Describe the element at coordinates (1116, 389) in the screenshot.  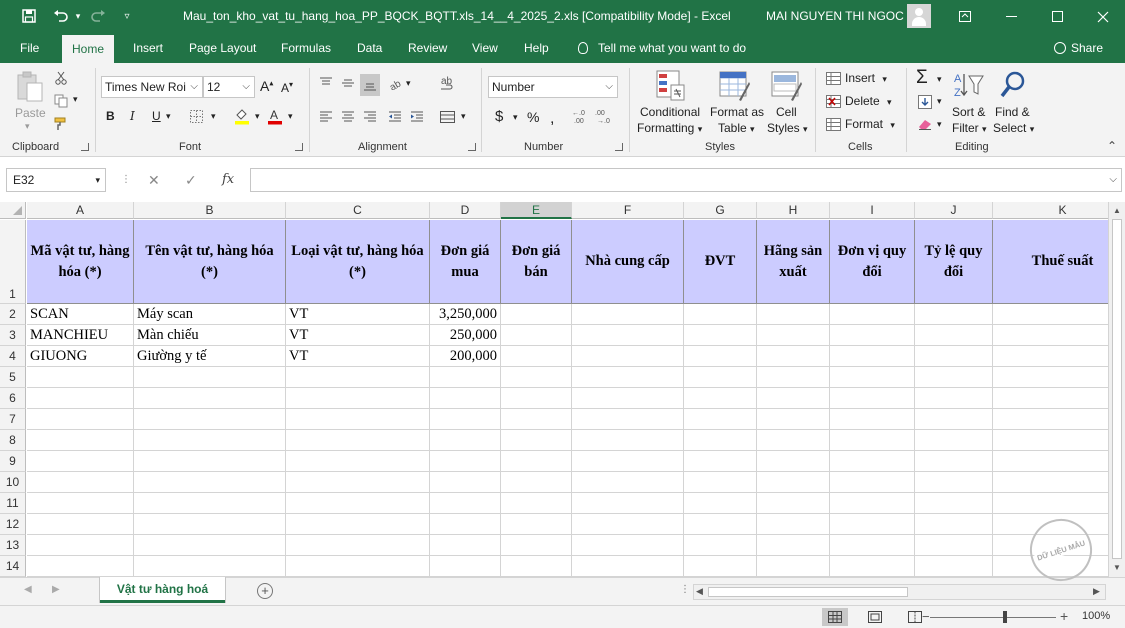
I see `vertical-scrollbar: ▲ ▼` at that location.